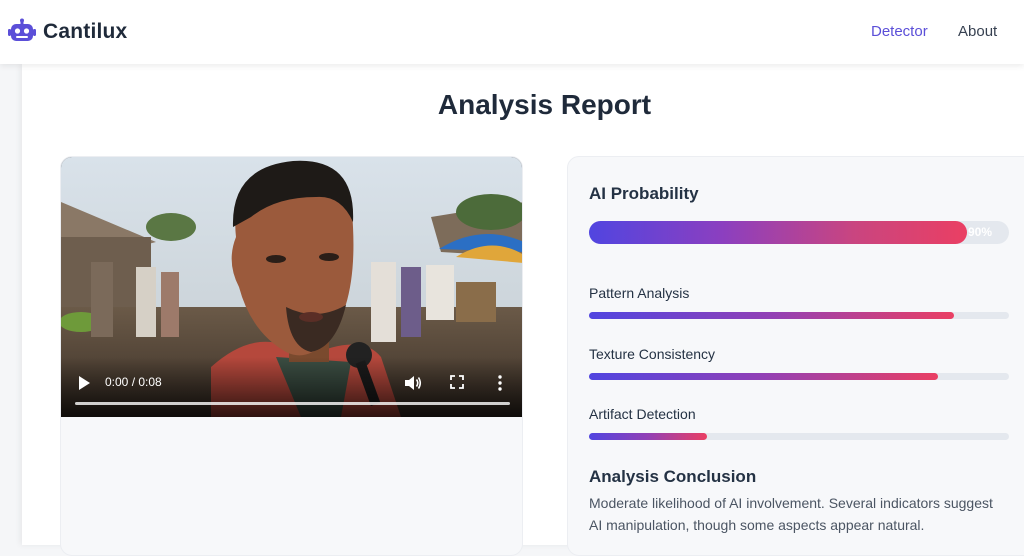  What do you see at coordinates (772, 315) in the screenshot?
I see `metric-fill-pattern` at bounding box center [772, 315].